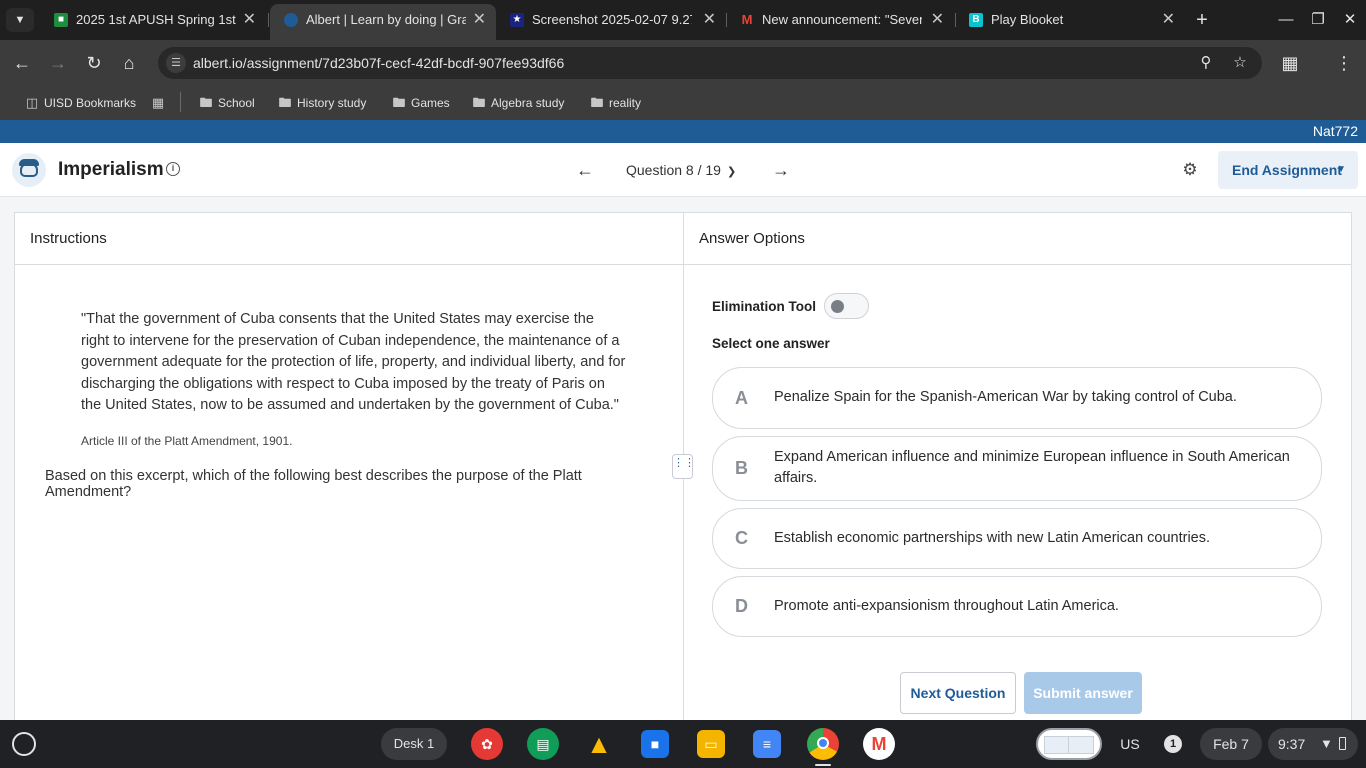  Describe the element at coordinates (1342, 743) in the screenshot. I see `battery-icon` at that location.